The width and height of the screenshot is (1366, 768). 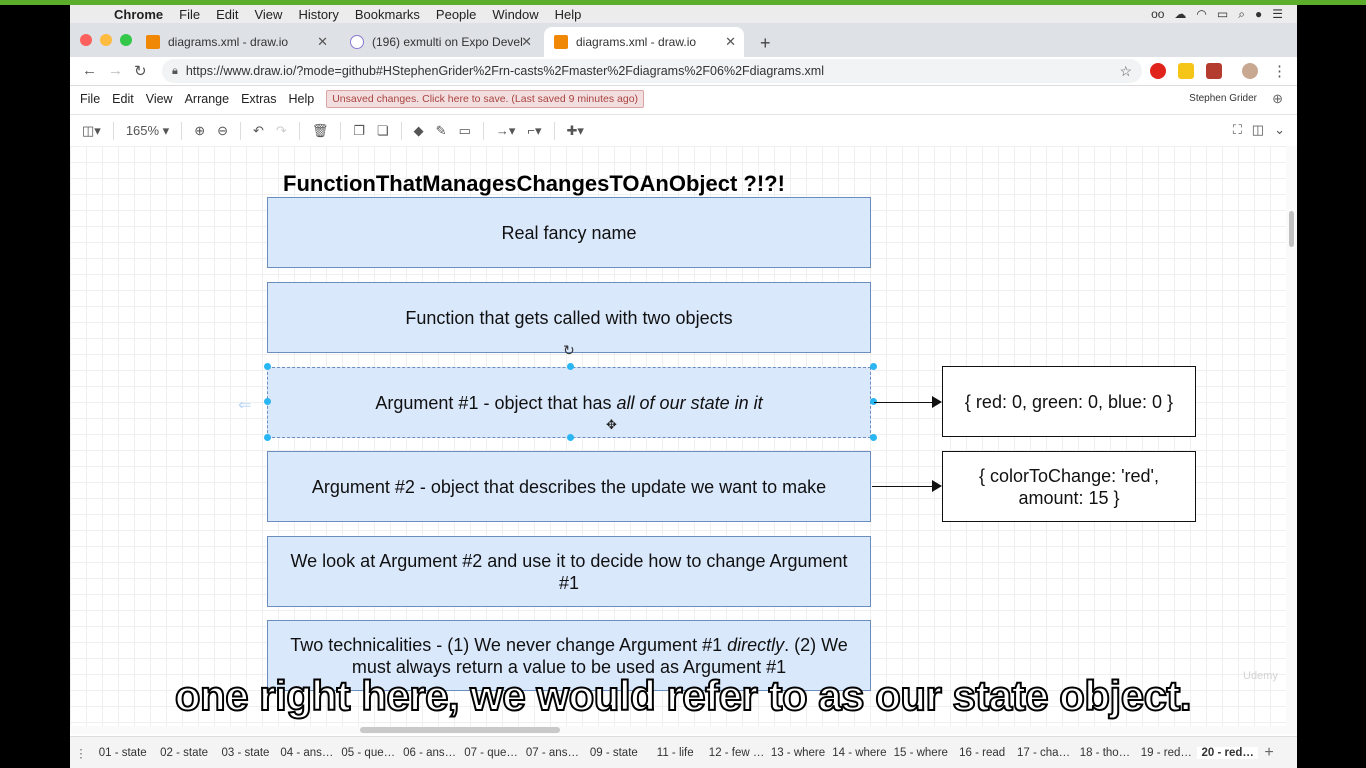 I want to click on menu-people: People, so click(x=456, y=14).